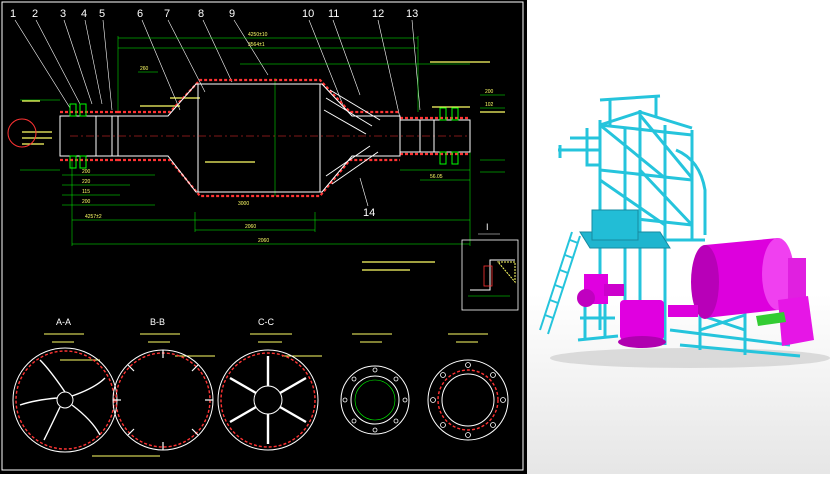 The width and height of the screenshot is (830, 479). I want to click on vessel-shell, so click(239, 138).